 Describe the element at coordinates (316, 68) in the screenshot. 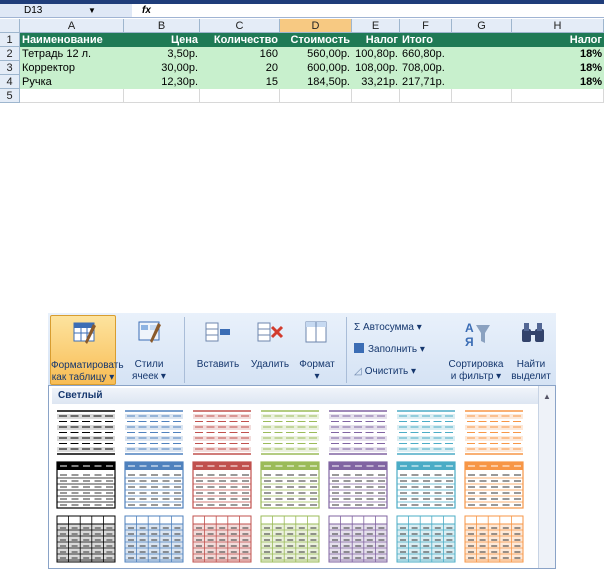

I see `table-cell: 600,00р.` at that location.